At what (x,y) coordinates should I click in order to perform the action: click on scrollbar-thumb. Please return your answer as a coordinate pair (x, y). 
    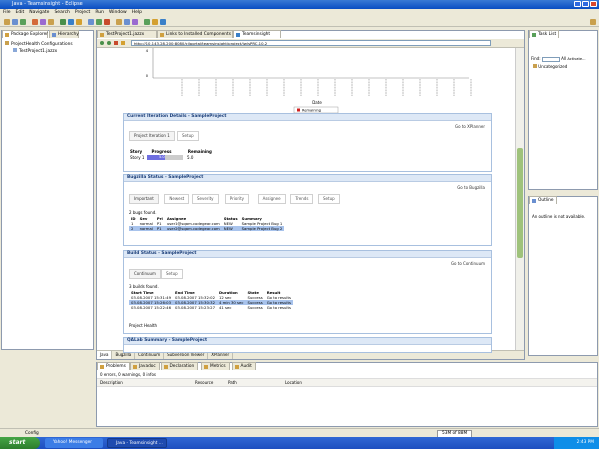
    Looking at the image, I should click on (520, 203).